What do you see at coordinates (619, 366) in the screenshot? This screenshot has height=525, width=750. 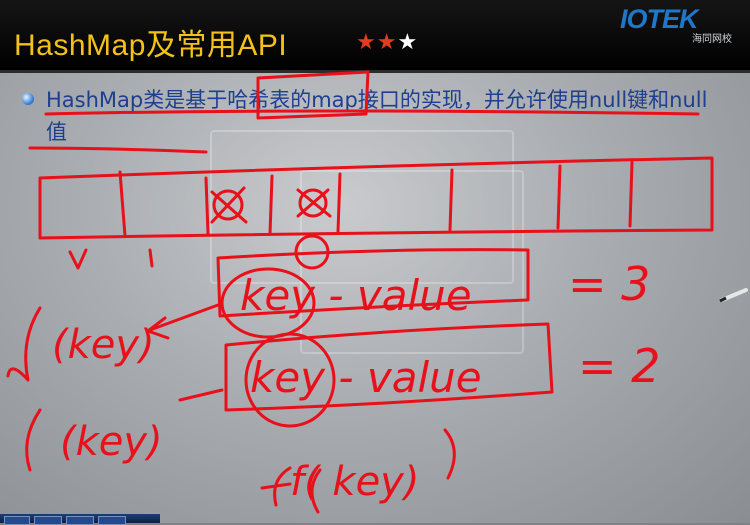 I see `count-label-2: = 2` at bounding box center [619, 366].